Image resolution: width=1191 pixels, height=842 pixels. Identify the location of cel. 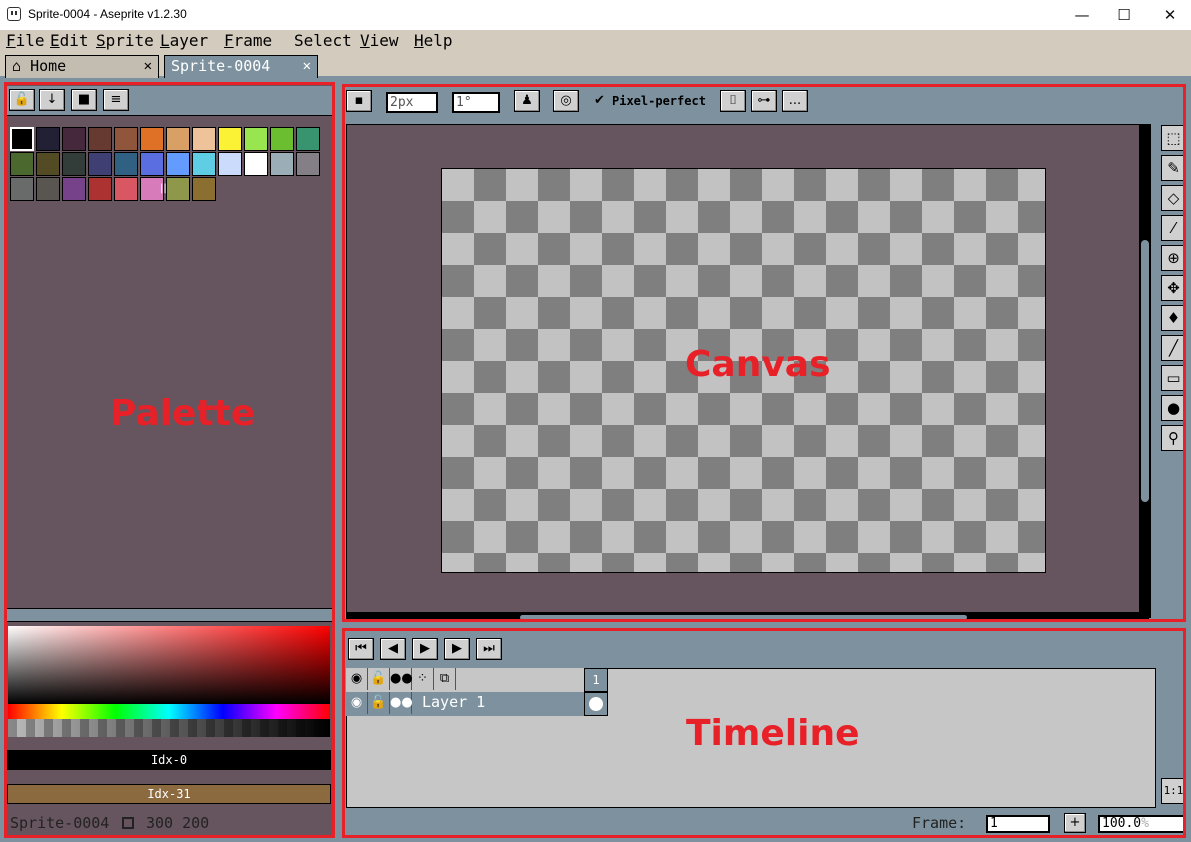
(596, 704).